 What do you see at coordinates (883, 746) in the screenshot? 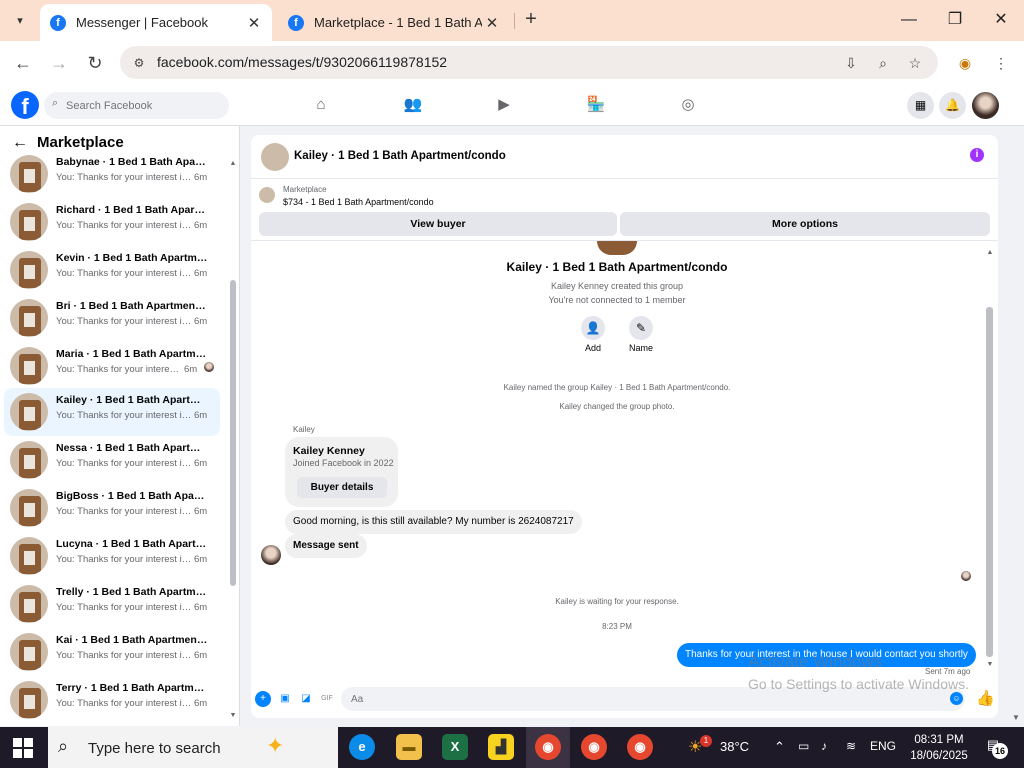
I see `language-indicator: ENG` at bounding box center [883, 746].